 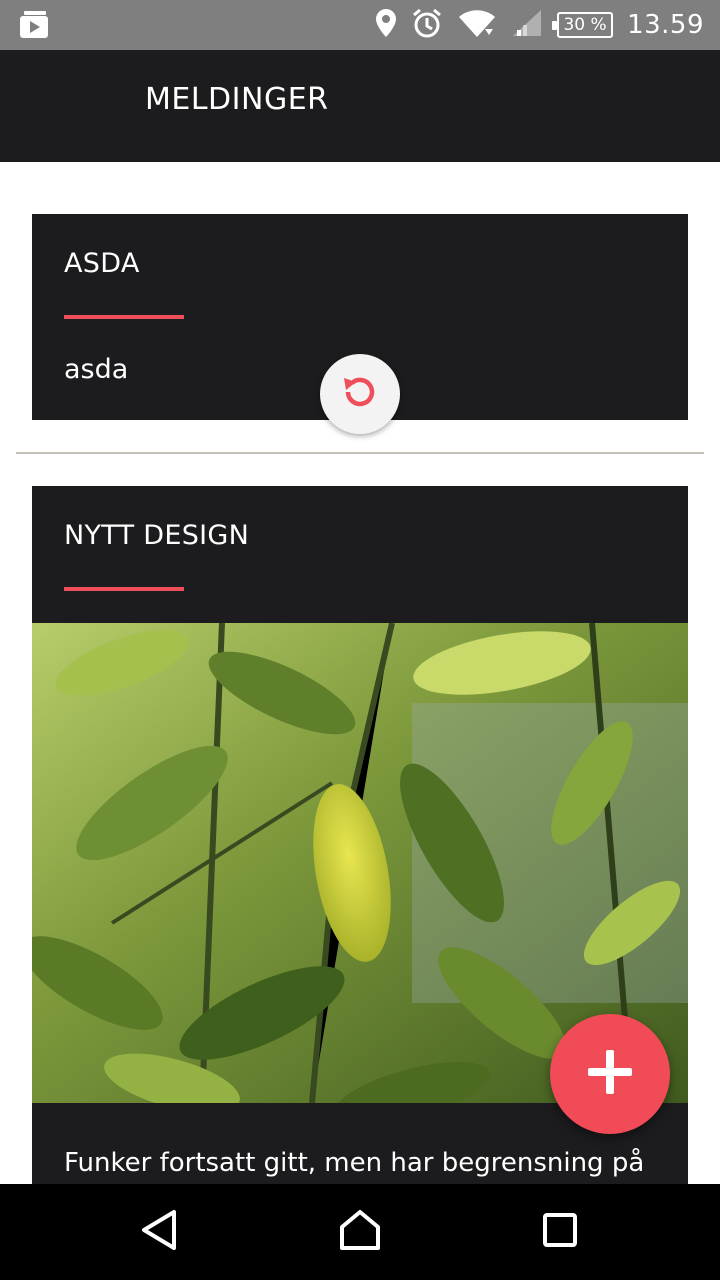 I want to click on recents-button, so click(x=560, y=1232).